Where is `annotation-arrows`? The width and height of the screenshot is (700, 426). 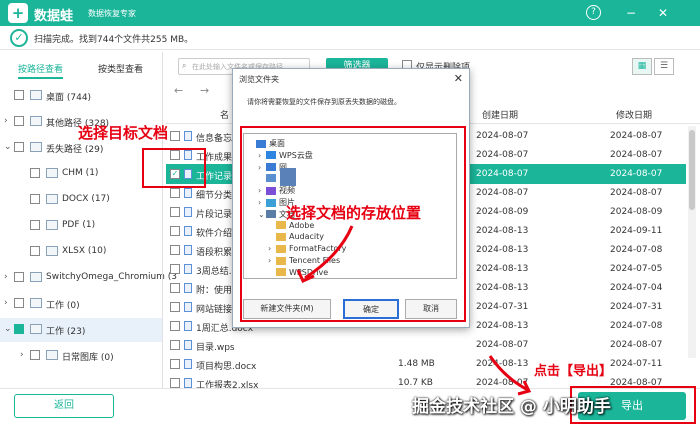 annotation-arrows is located at coordinates (414, 310).